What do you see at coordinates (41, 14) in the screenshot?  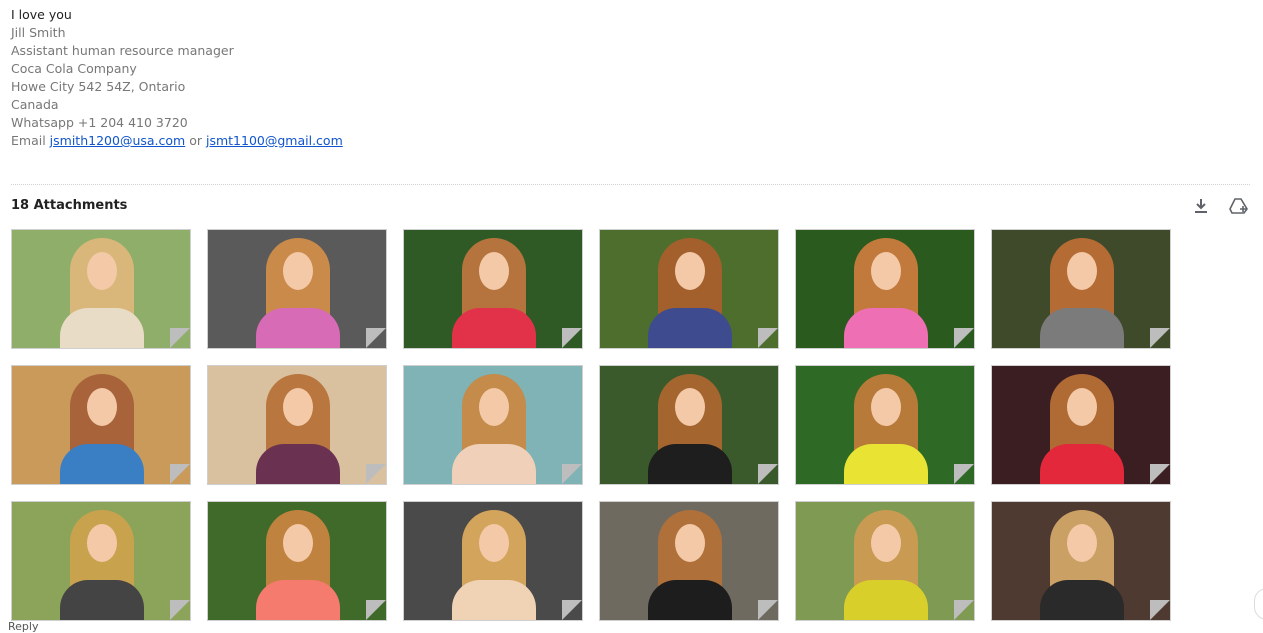 I see `greeting-text: I love you` at bounding box center [41, 14].